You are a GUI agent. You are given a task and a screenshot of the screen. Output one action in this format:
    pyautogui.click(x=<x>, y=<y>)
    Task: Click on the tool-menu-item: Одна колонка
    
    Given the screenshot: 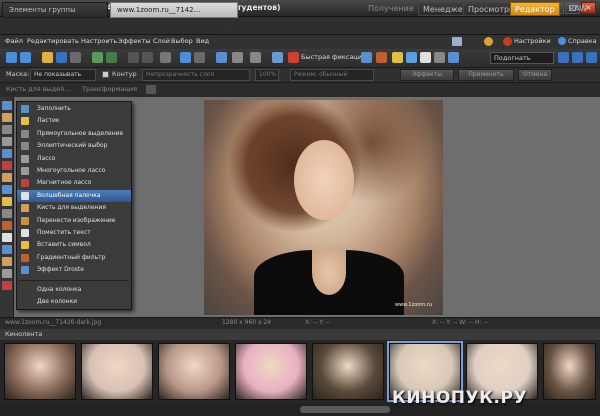 What is the action you would take?
    pyautogui.click(x=74, y=290)
    